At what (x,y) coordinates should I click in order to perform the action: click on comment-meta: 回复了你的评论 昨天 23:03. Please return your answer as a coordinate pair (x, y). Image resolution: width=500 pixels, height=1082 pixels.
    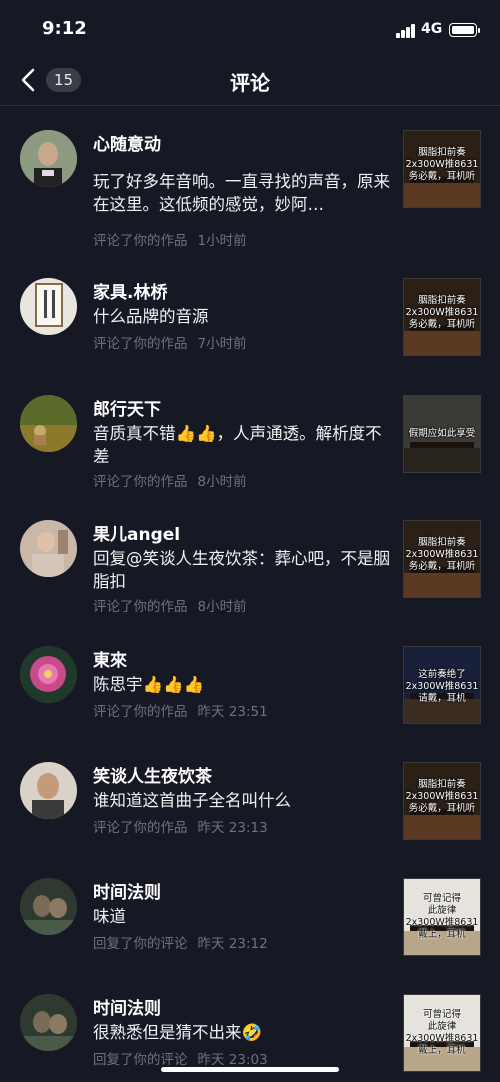
    Looking at the image, I should click on (180, 1058).